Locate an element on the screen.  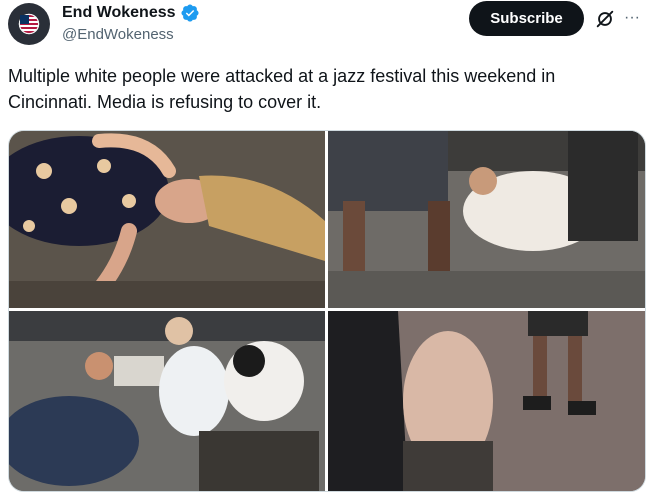
author-name-row: End Wokeness is located at coordinates (131, 13).